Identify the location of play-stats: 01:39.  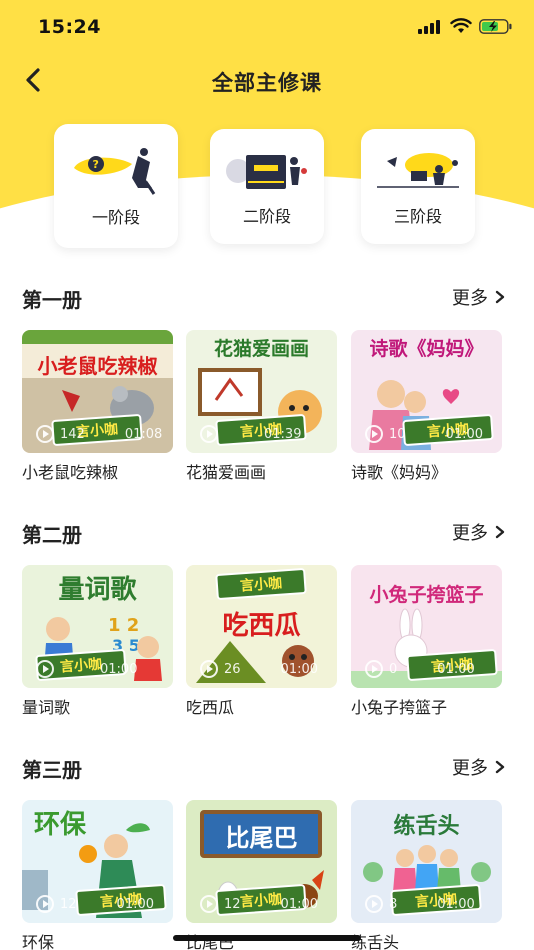
(250, 434).